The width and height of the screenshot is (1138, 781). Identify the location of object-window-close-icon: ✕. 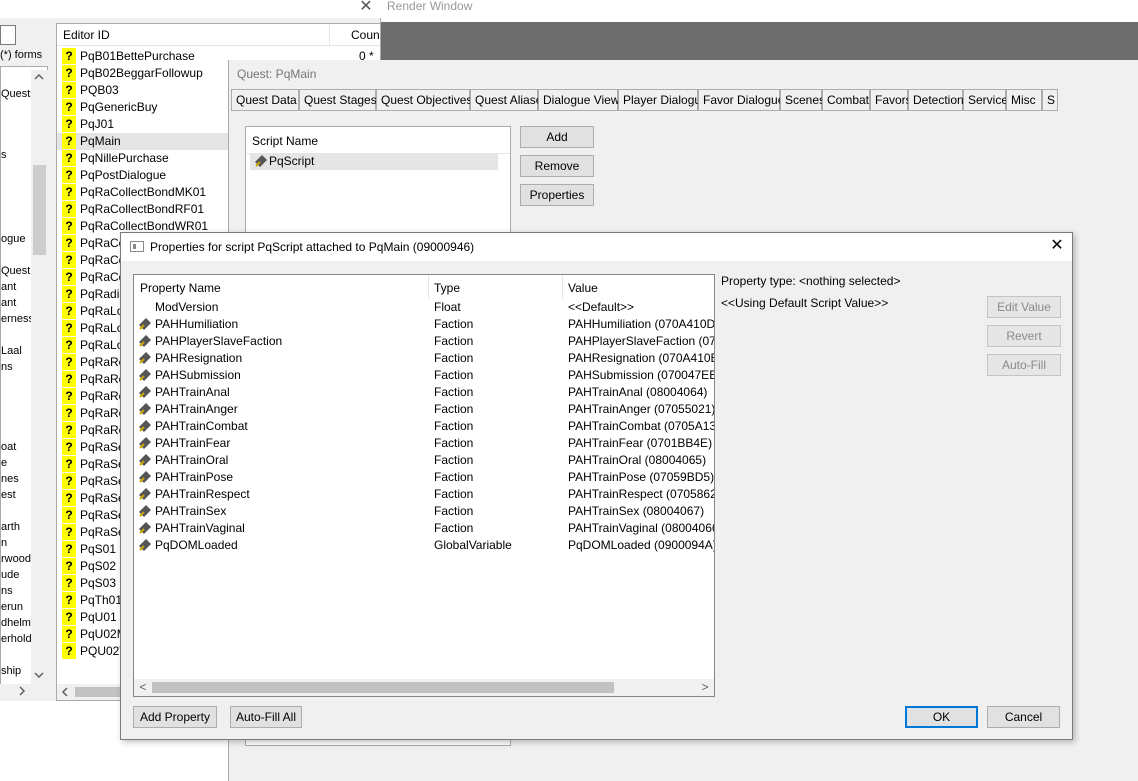
(366, 8).